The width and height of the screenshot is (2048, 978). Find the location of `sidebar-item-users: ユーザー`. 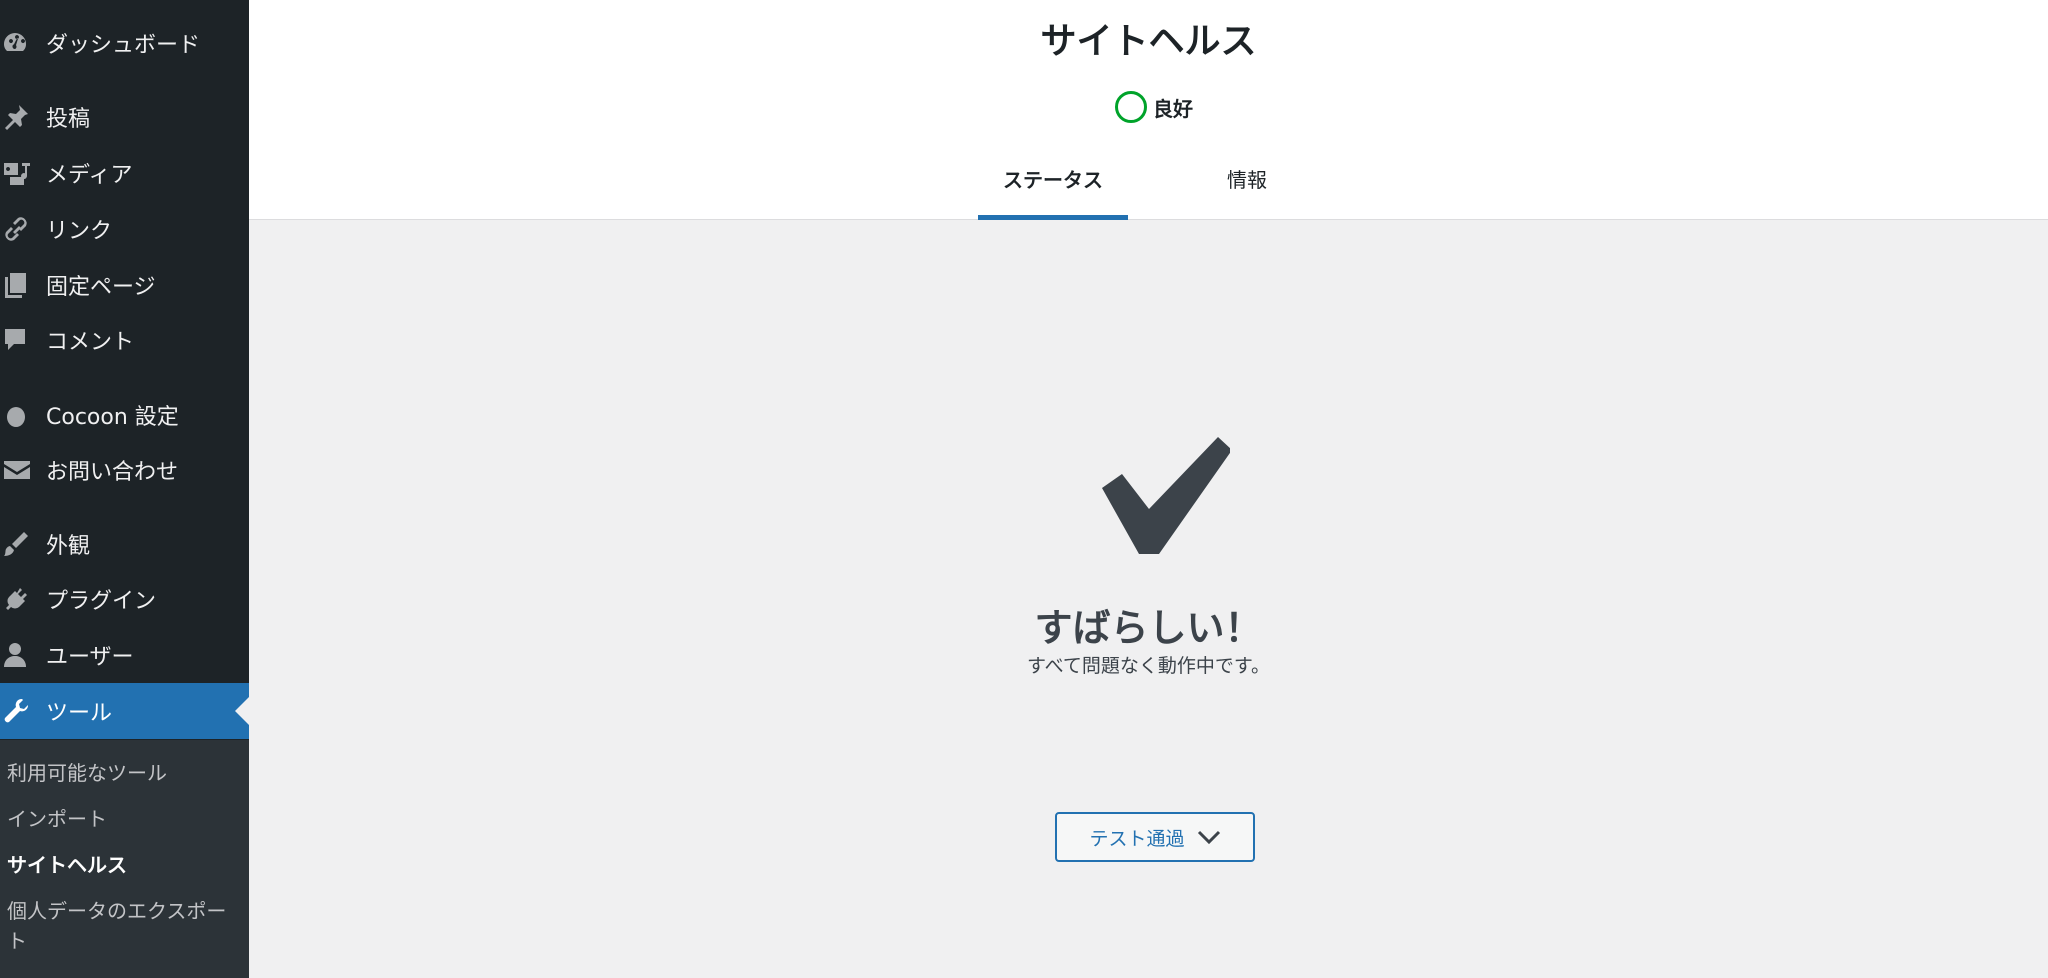

sidebar-item-users: ユーザー is located at coordinates (124, 655).